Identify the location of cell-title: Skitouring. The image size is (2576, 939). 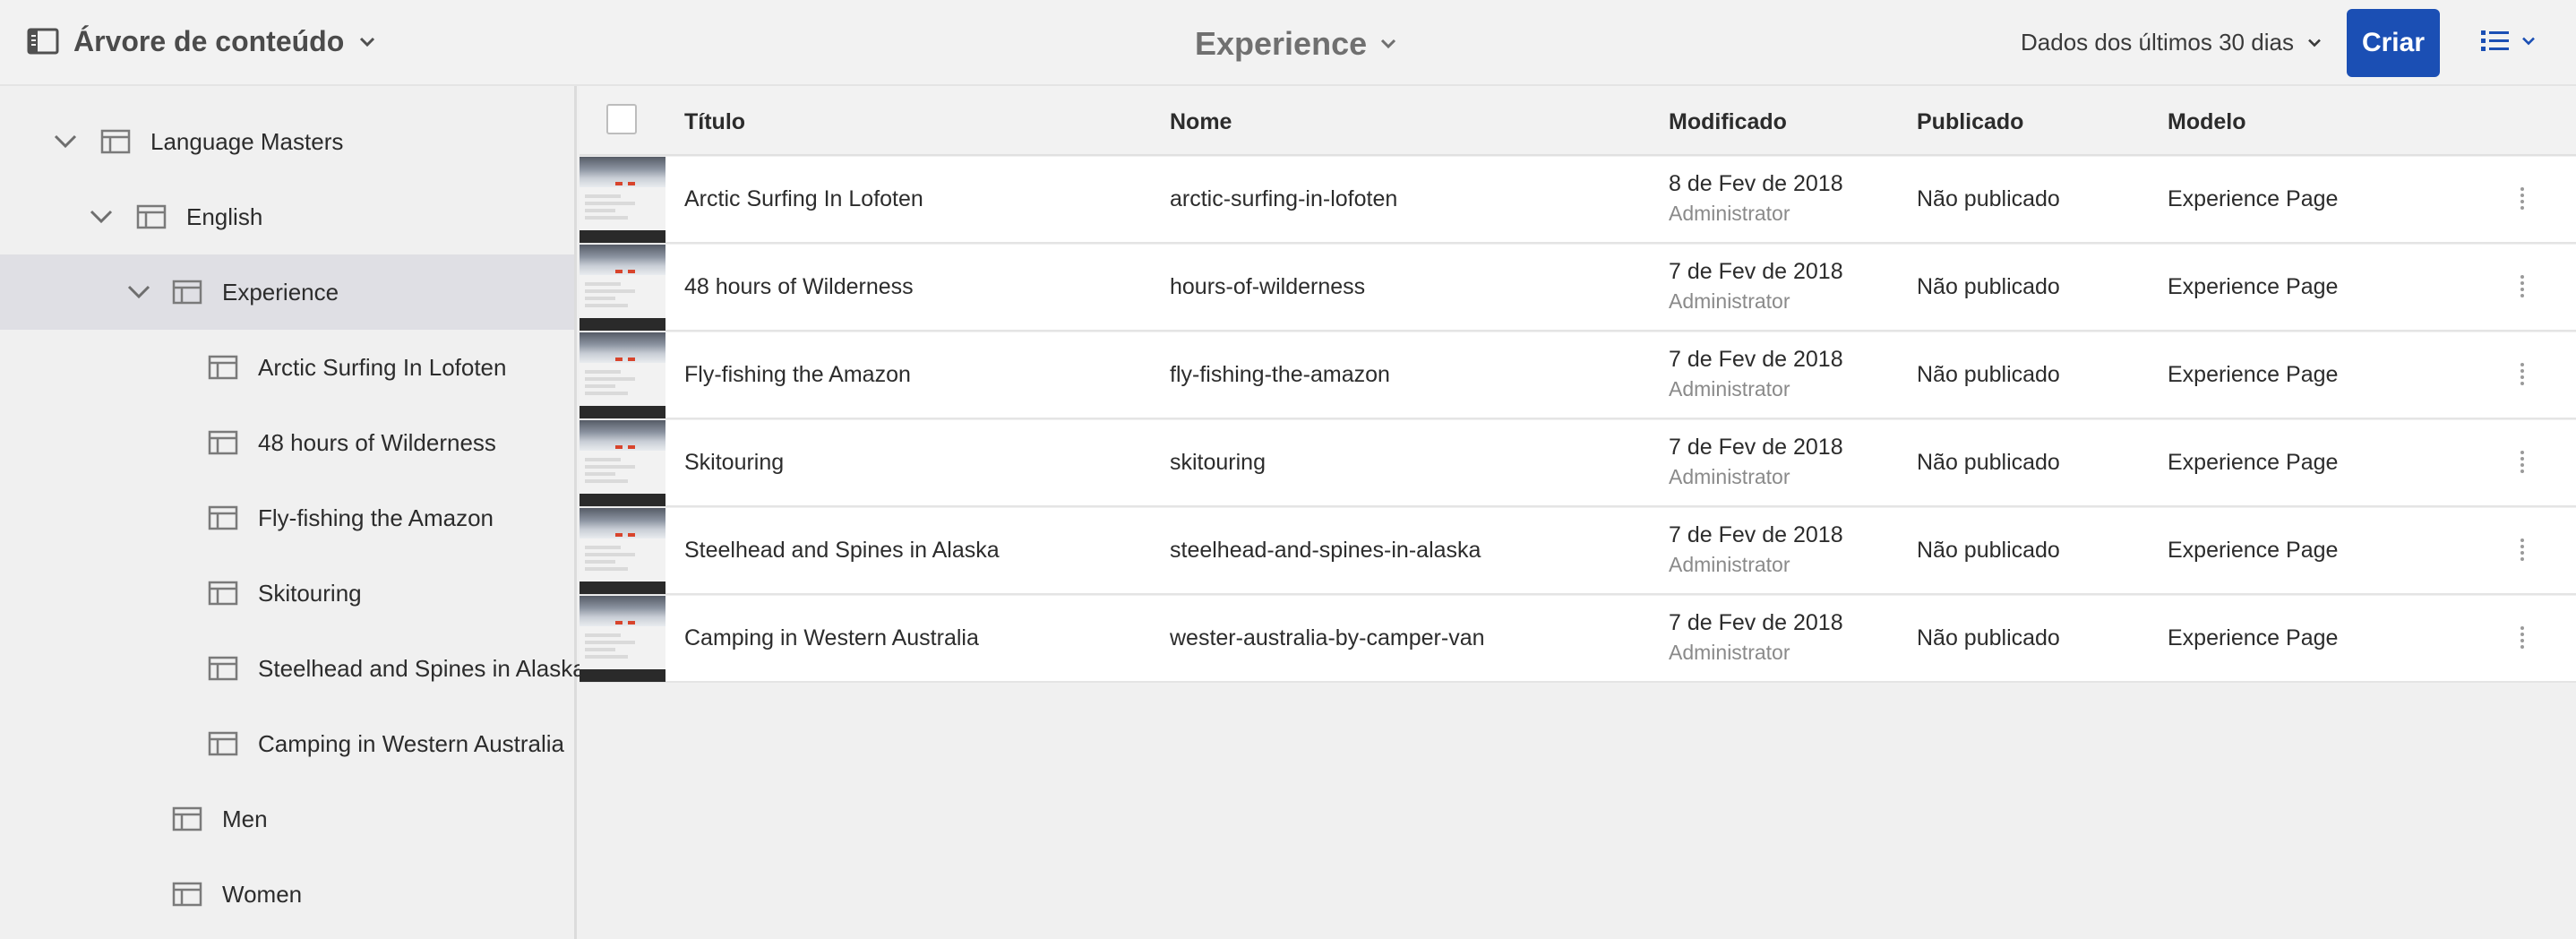
(734, 462).